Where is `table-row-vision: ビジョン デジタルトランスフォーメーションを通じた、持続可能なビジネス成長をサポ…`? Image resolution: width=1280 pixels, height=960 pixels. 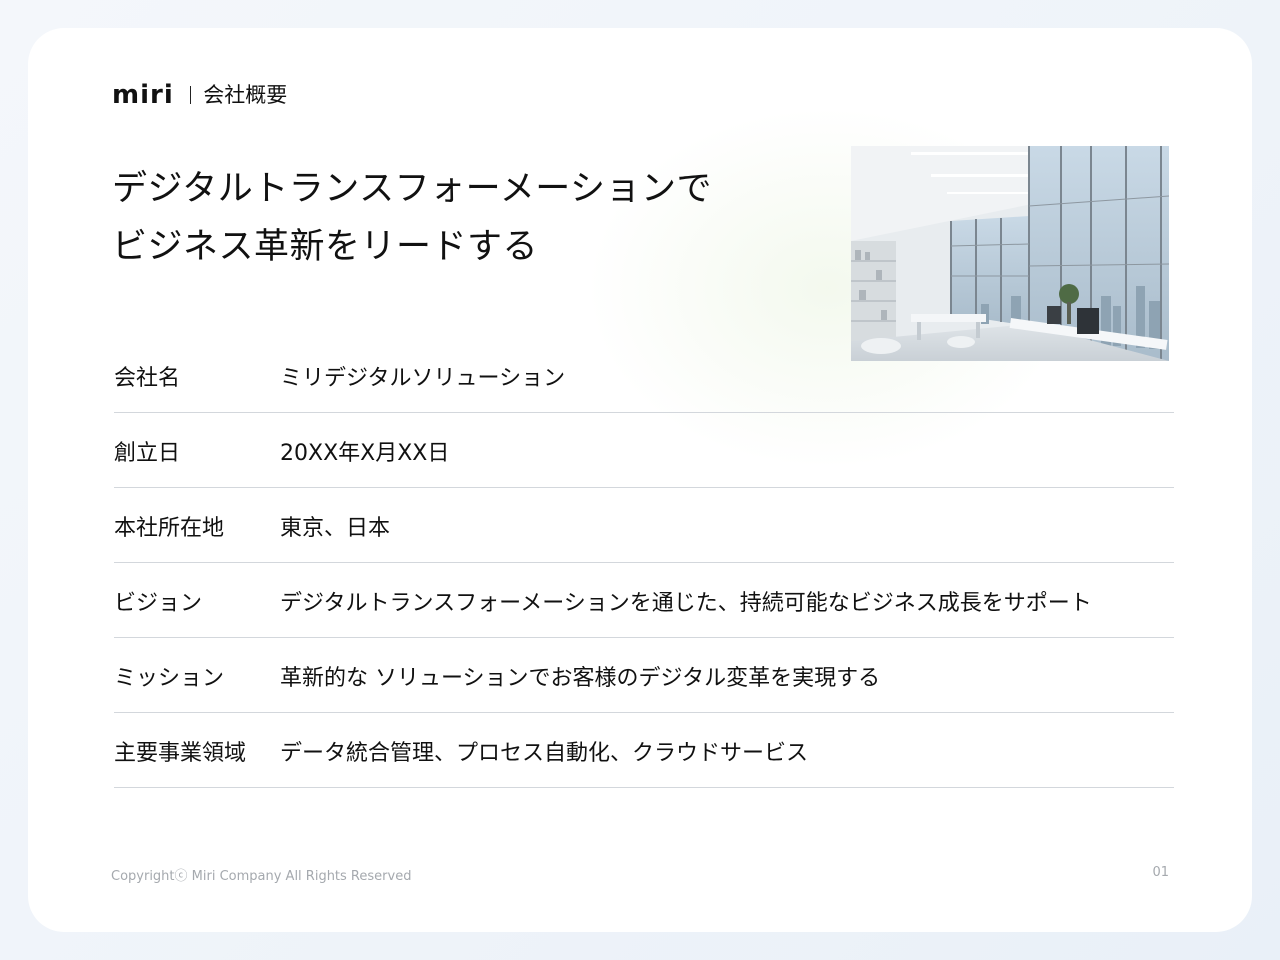 table-row-vision: ビジョン デジタルトランスフォーメーションを通じた、持続可能なビジネス成長をサポ… is located at coordinates (644, 600).